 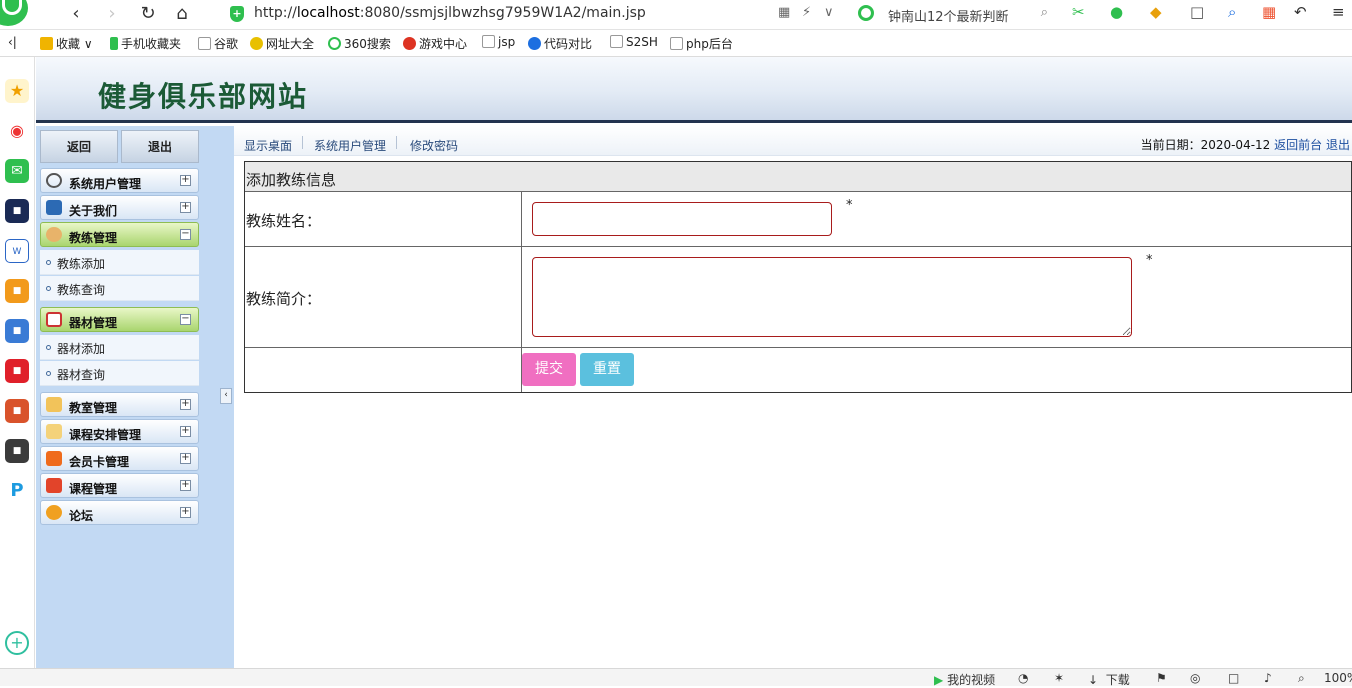 I want to click on front-page-link: 返回前台, so click(x=1298, y=145).